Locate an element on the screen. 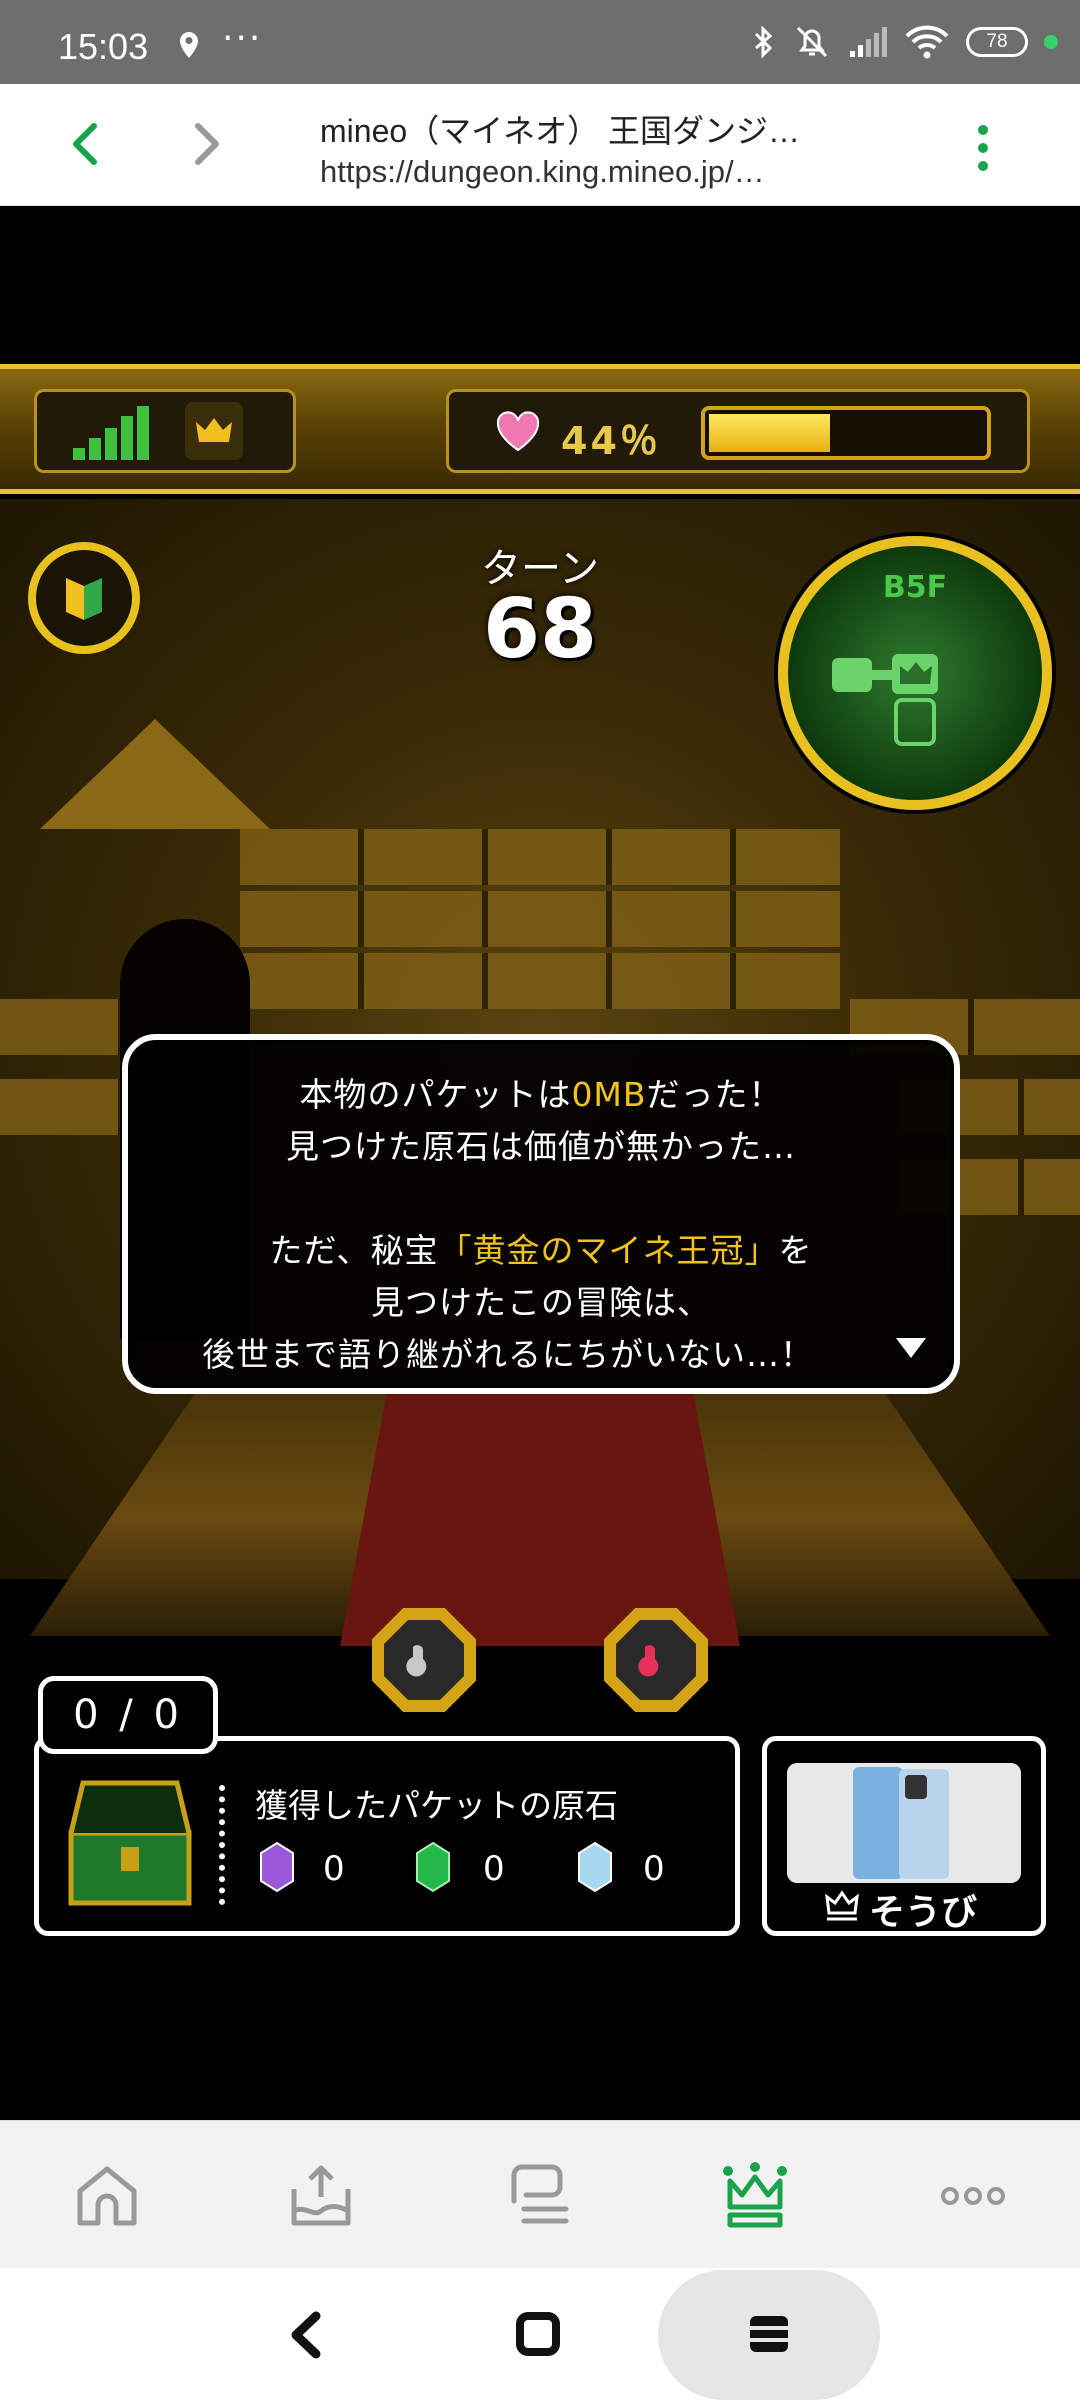 The image size is (1080, 2400). hp-percent: 44％ is located at coordinates (611, 441).